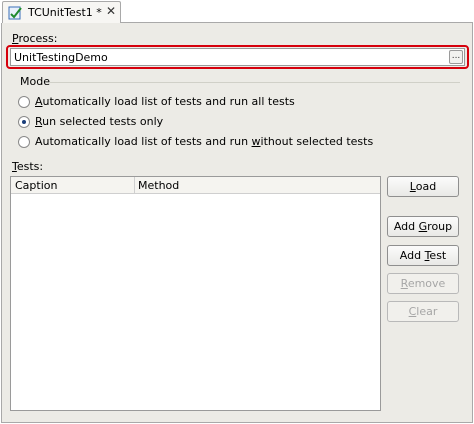  What do you see at coordinates (35, 38) in the screenshot?
I see `process-label: Process:` at bounding box center [35, 38].